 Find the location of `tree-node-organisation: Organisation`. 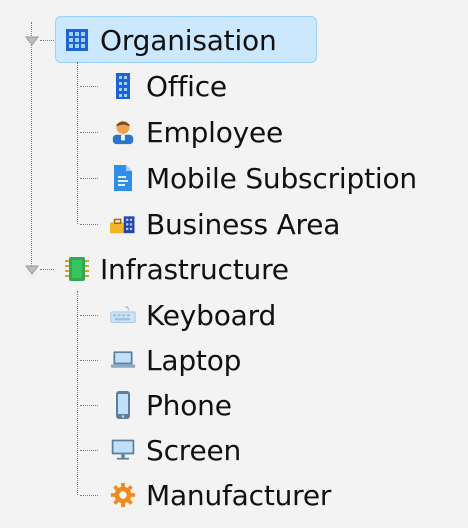

tree-node-organisation: Organisation is located at coordinates (170, 40).